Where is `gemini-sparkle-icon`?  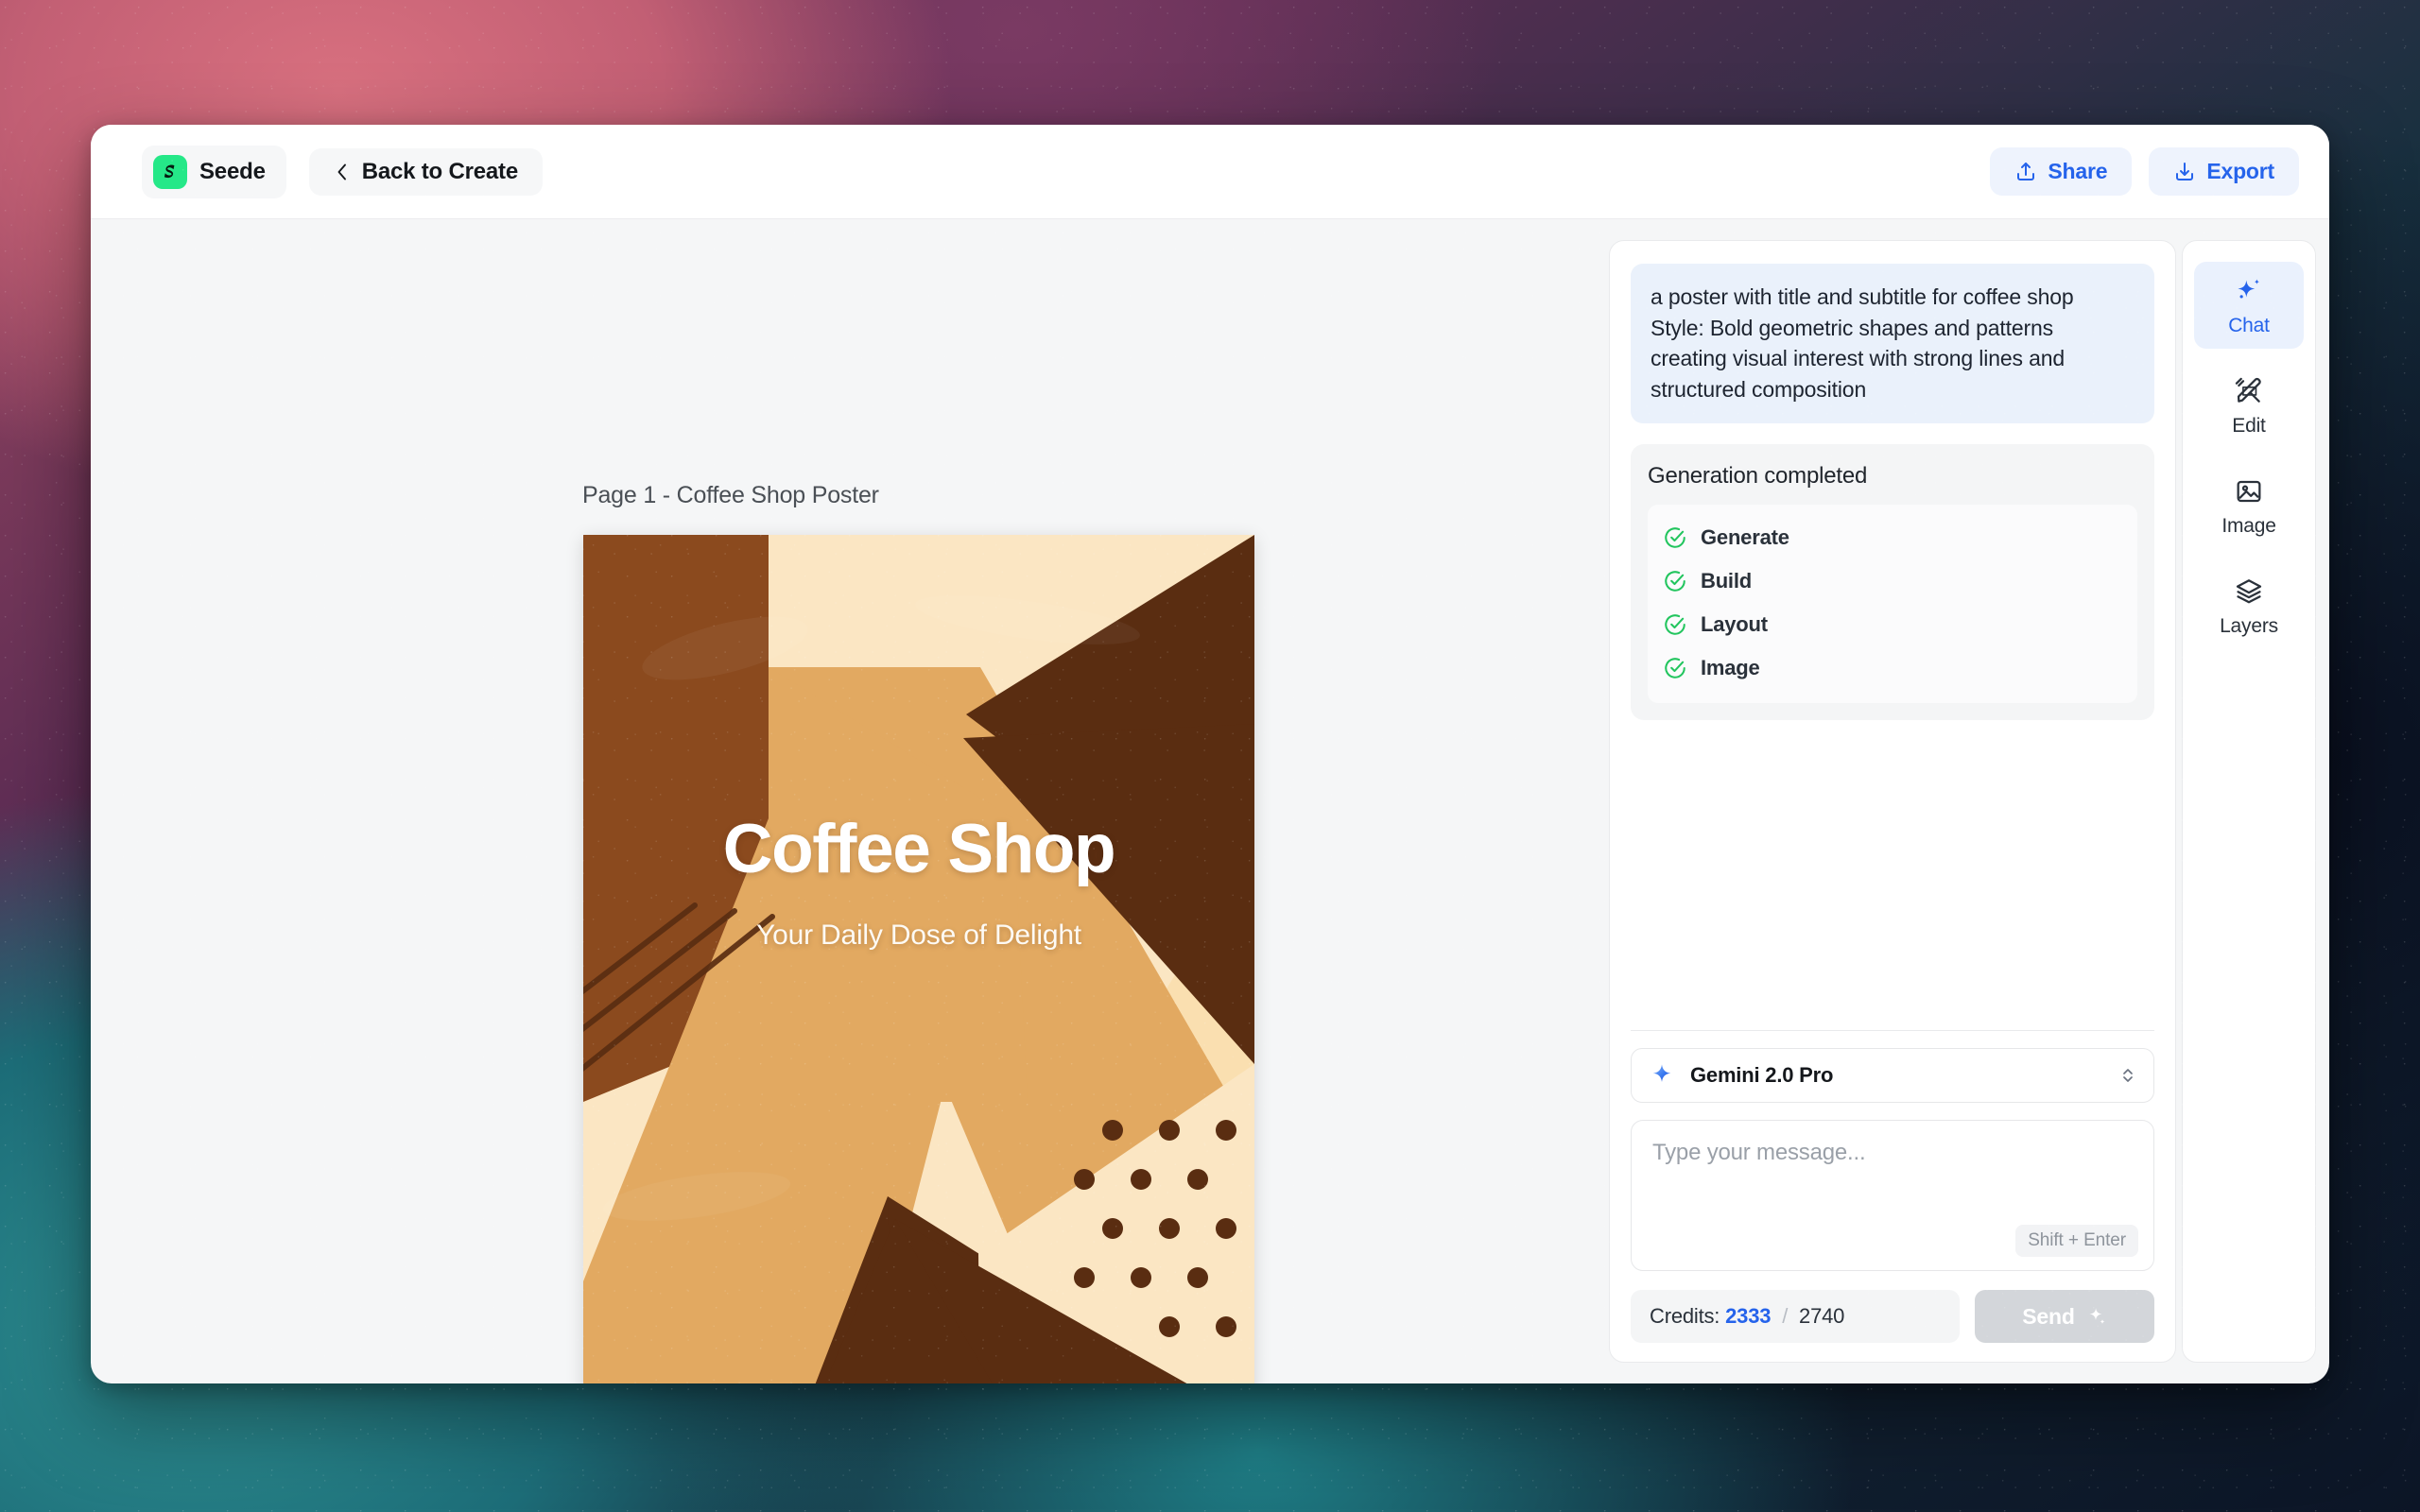
gemini-sparkle-icon is located at coordinates (1662, 1075).